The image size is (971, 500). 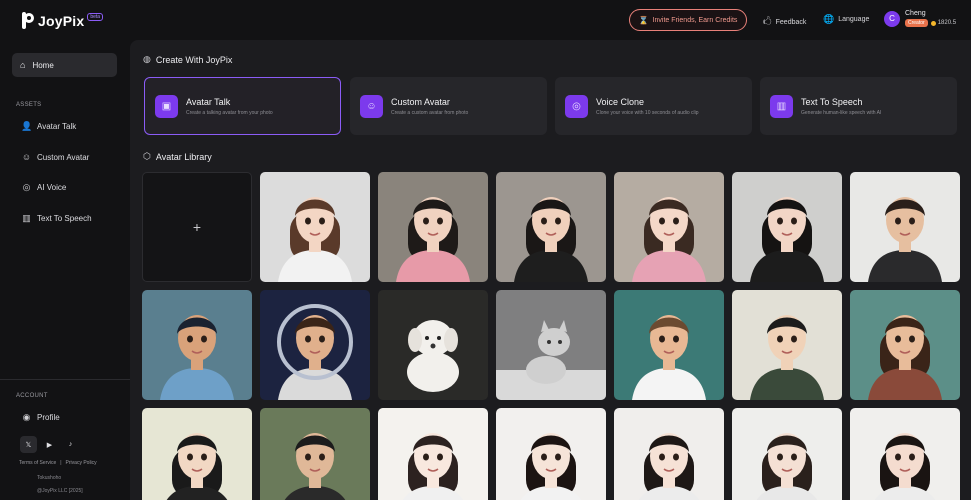 I want to click on card-title: Text To Speech, so click(x=832, y=101).